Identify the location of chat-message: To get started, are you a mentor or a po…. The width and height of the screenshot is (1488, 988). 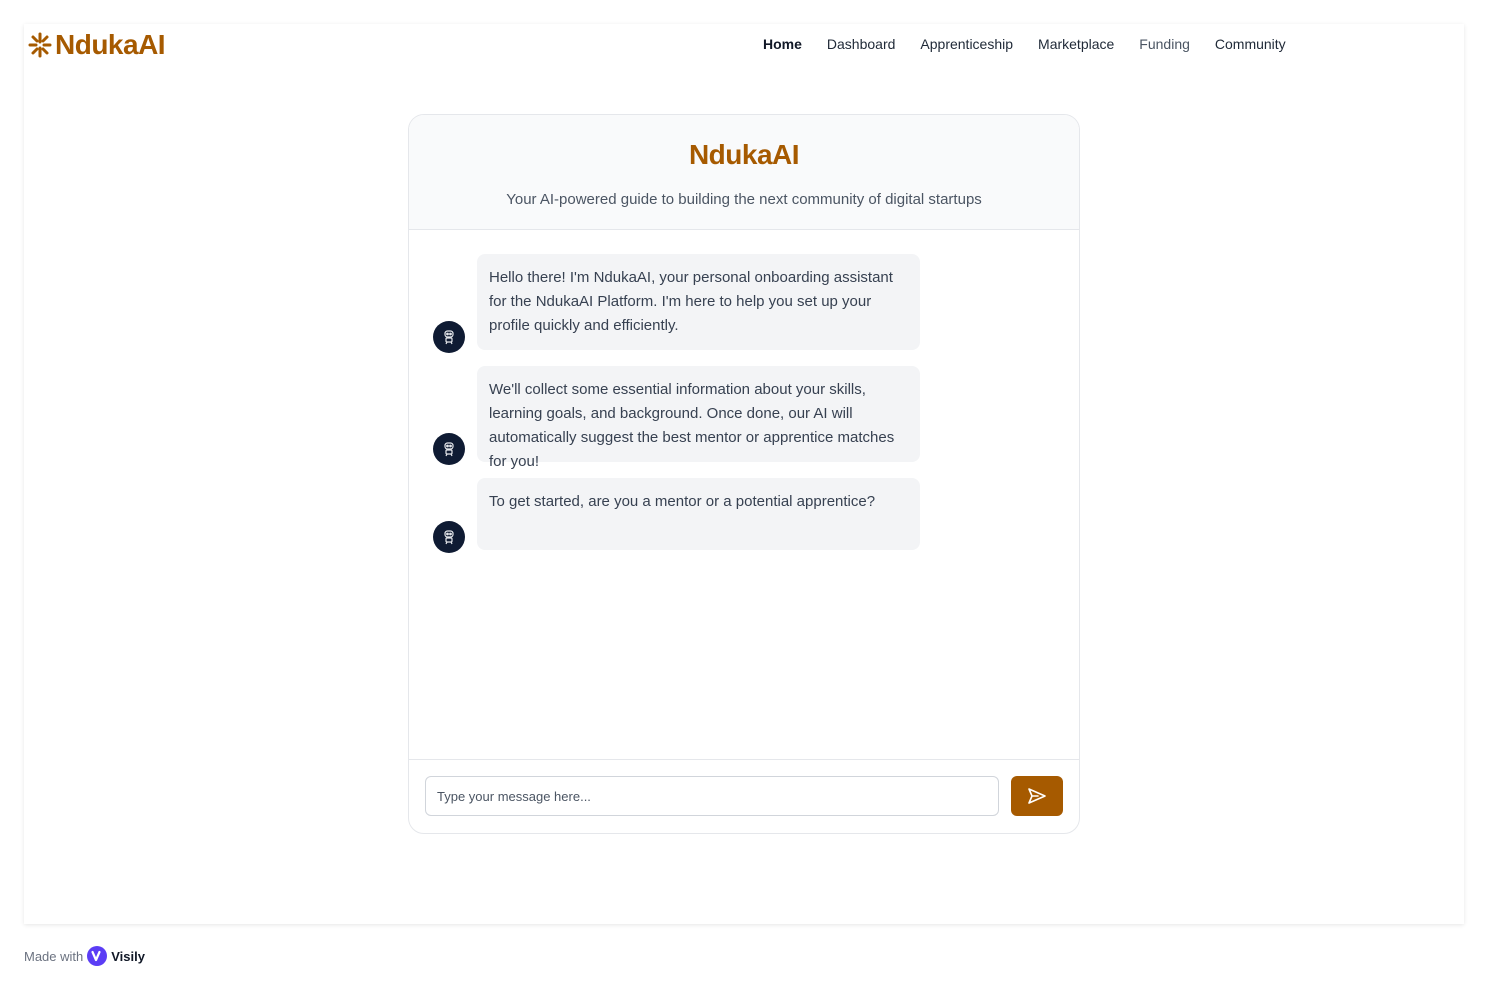
(676, 515).